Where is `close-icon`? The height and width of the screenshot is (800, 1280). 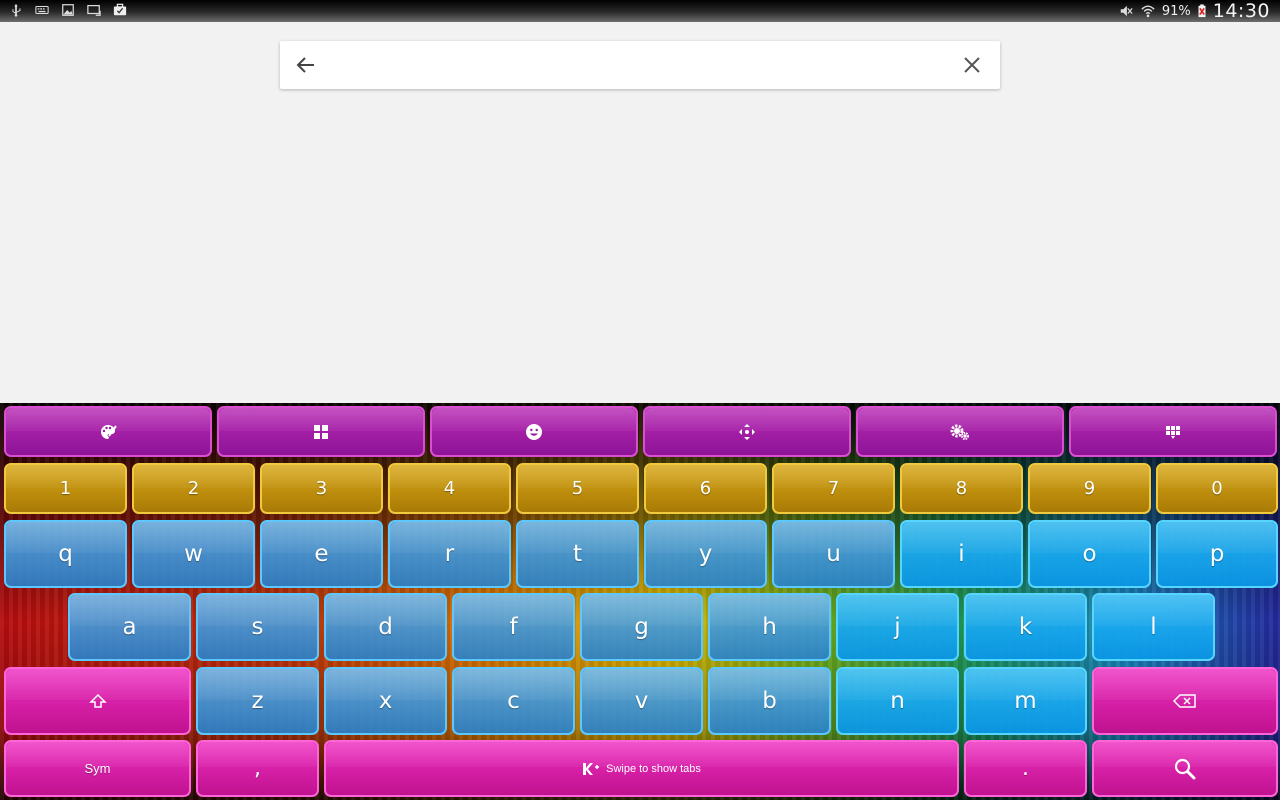
close-icon is located at coordinates (972, 65).